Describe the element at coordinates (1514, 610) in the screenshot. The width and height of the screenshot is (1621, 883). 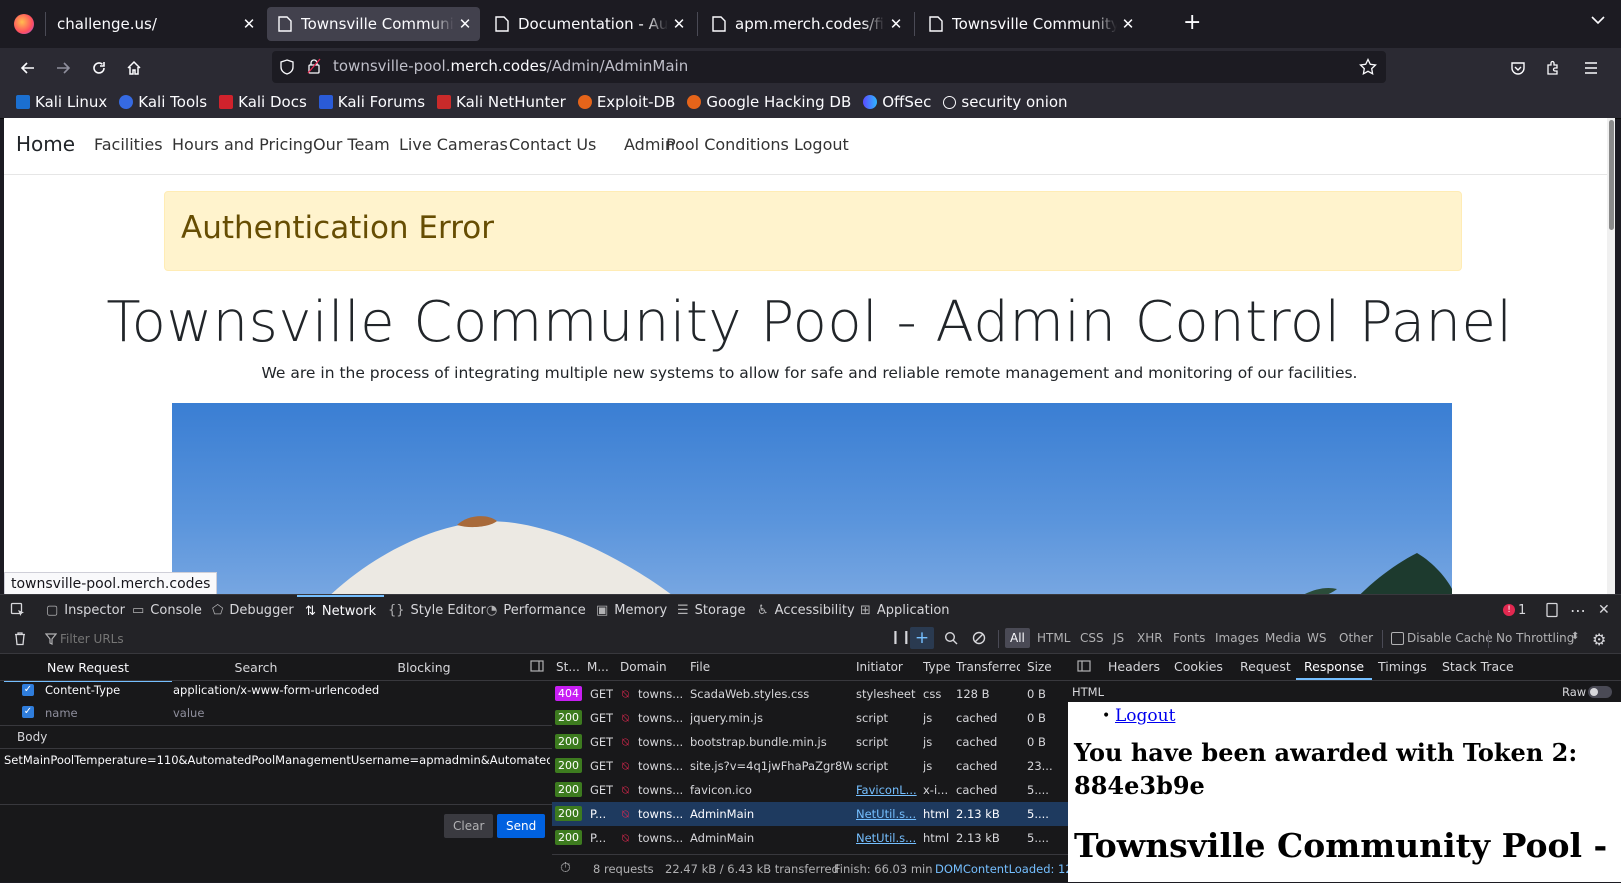
I see `error-count-badge: ! 1` at that location.